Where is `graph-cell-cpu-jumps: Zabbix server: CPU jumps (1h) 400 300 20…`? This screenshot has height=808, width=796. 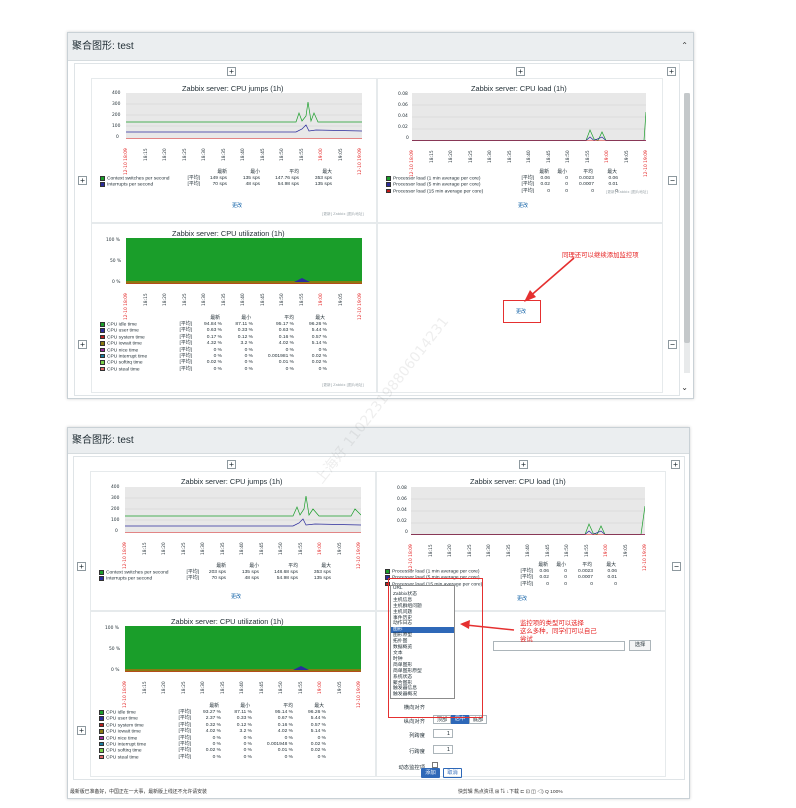
graph-cell-cpu-jumps: Zabbix server: CPU jumps (1h) 400 300 20… is located at coordinates (233, 541).